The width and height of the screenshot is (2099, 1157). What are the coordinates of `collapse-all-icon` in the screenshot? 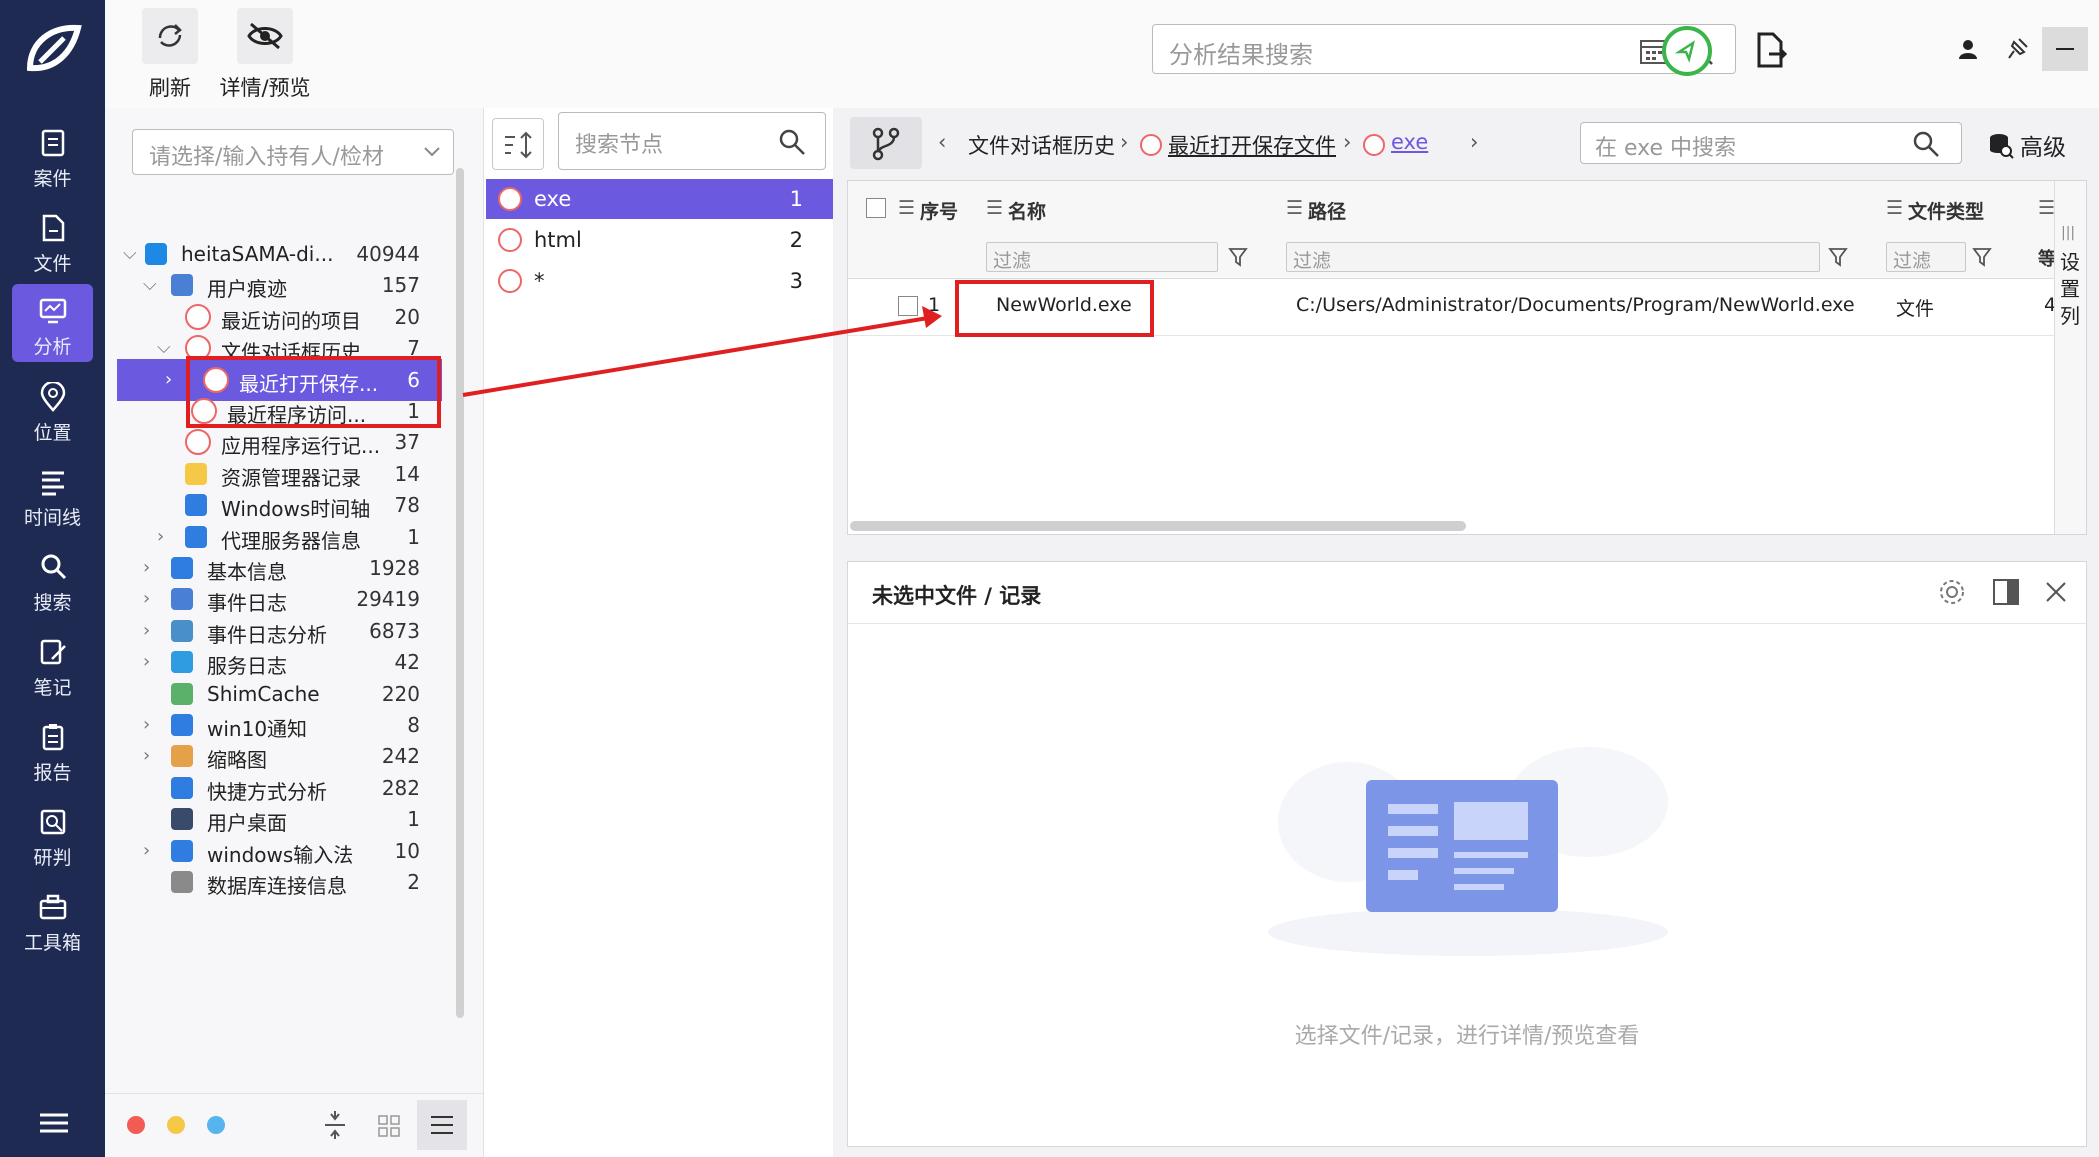 It's located at (335, 1125).